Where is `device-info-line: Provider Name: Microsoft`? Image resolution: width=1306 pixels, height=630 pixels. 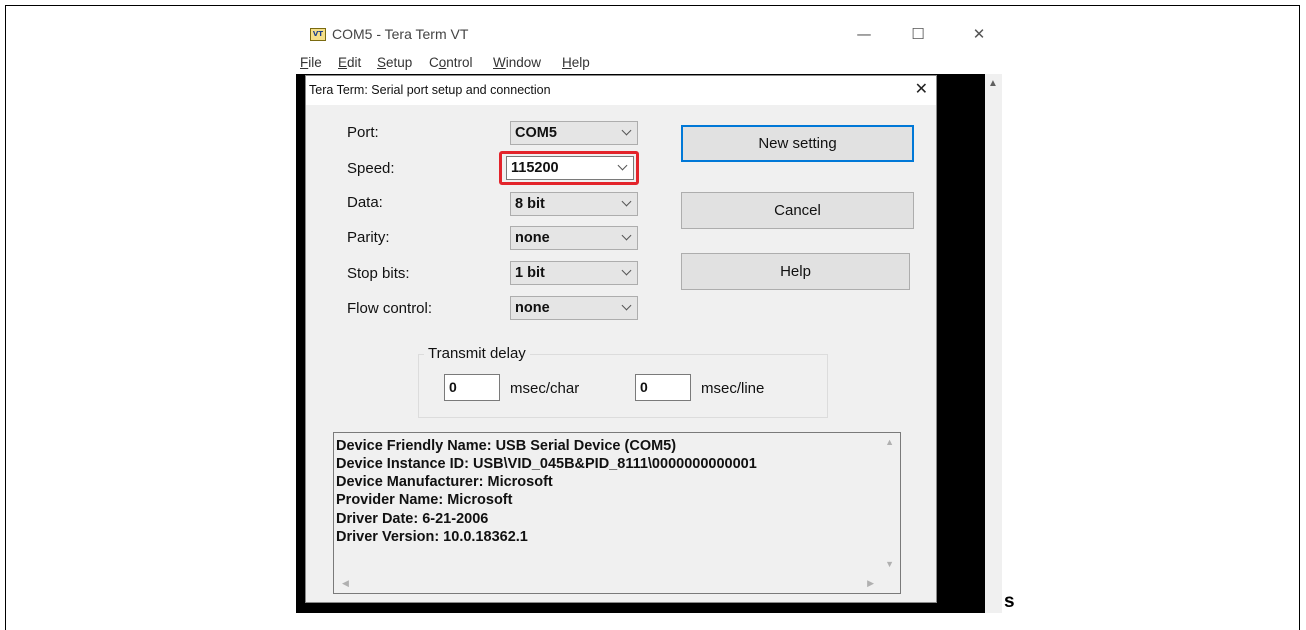
device-info-line: Provider Name: Microsoft is located at coordinates (424, 500).